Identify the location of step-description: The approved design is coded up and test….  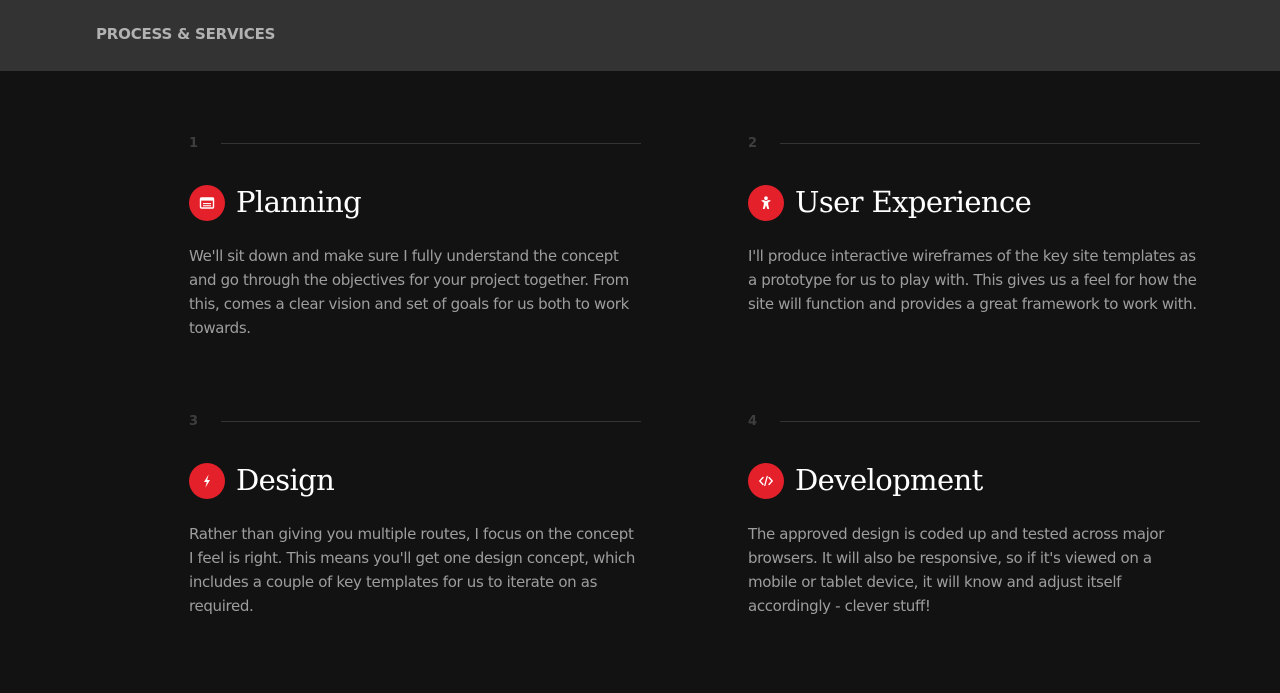
(956, 570).